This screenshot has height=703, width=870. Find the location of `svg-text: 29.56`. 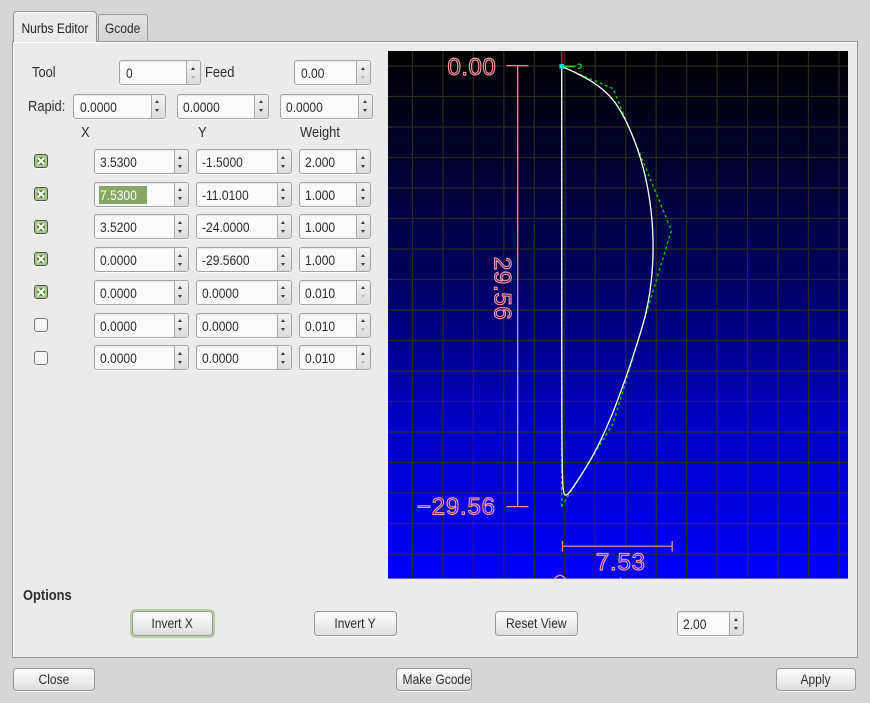

svg-text: 29.56 is located at coordinates (501, 289).